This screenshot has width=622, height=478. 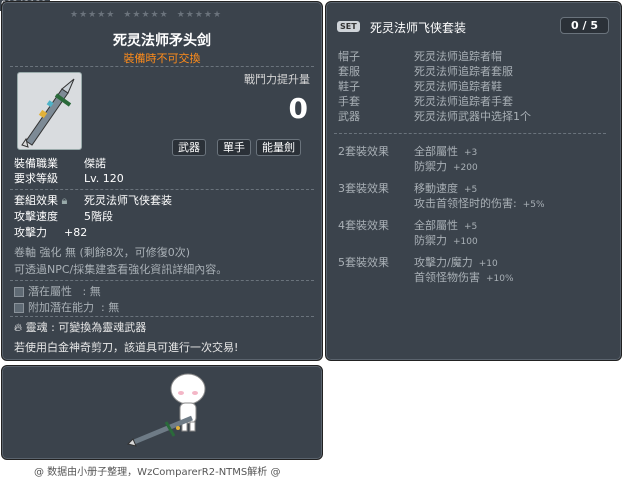 What do you see at coordinates (418, 28) in the screenshot?
I see `set-title: 死灵法师飞侠套装` at bounding box center [418, 28].